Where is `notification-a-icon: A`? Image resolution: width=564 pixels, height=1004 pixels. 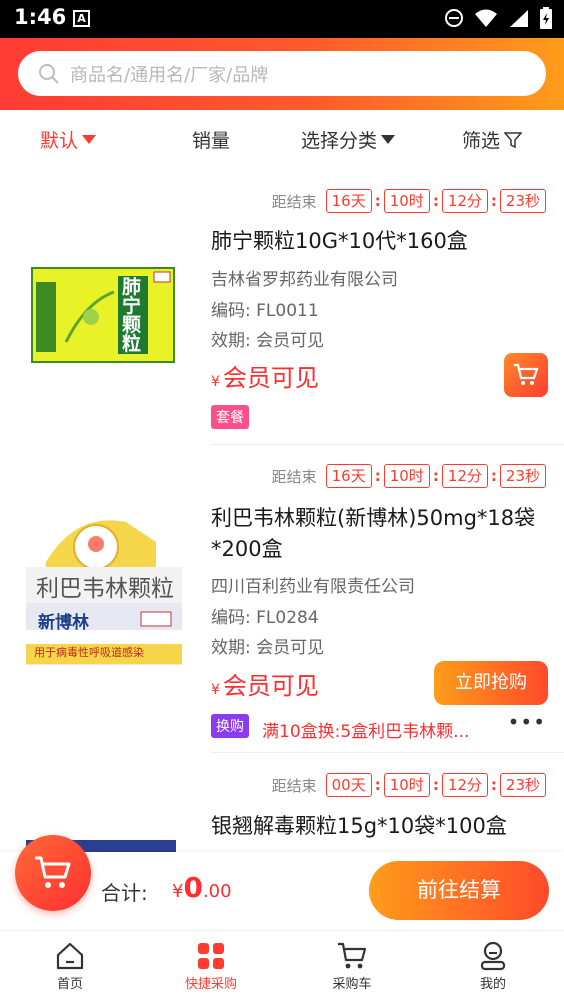 notification-a-icon: A is located at coordinates (81, 18).